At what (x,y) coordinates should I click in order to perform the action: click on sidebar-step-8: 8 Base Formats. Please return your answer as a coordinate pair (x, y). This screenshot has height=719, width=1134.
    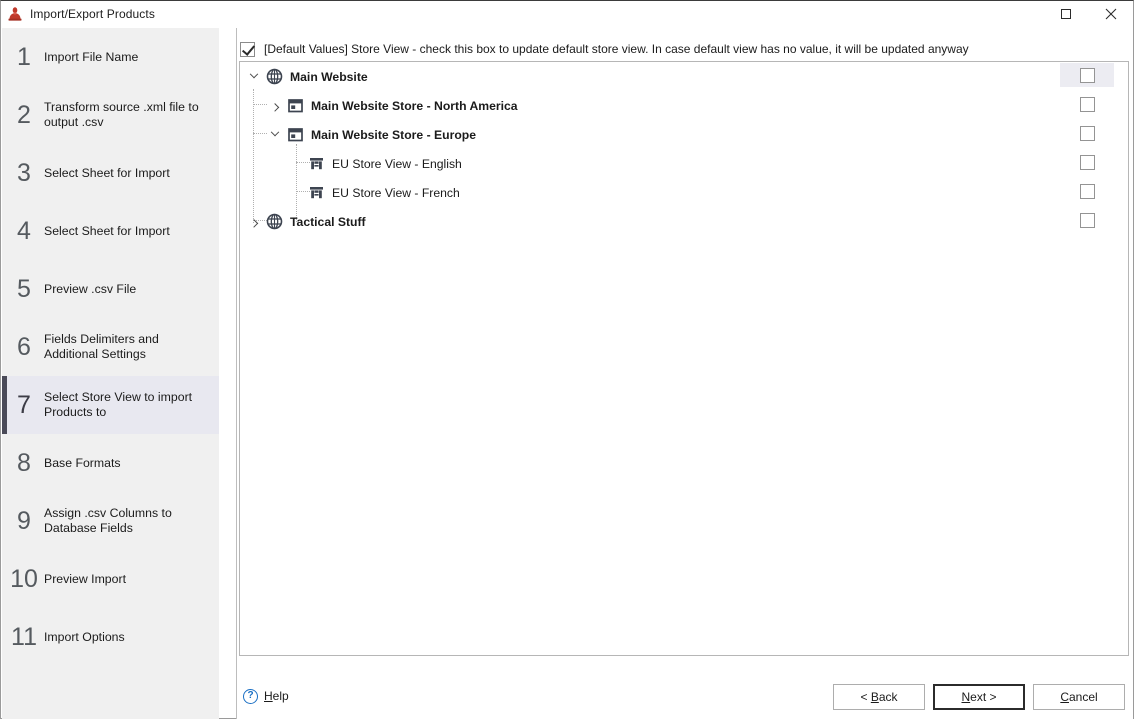
    Looking at the image, I should click on (110, 463).